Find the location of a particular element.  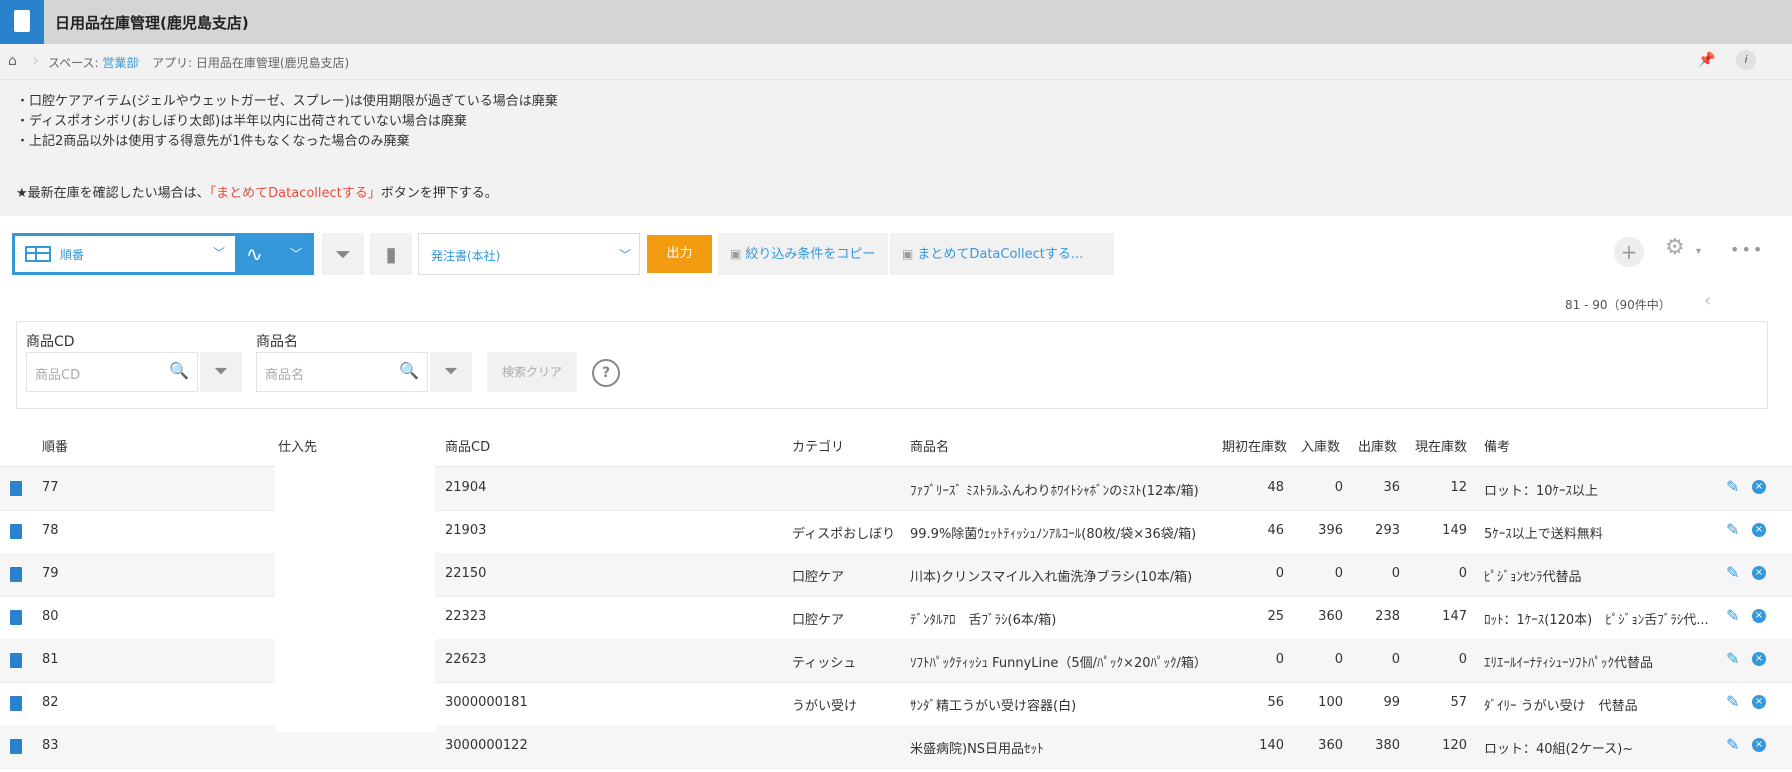

breadcrumb-app: アプリ: 日用品在庫管理(鹿児島支店) is located at coordinates (250, 62).